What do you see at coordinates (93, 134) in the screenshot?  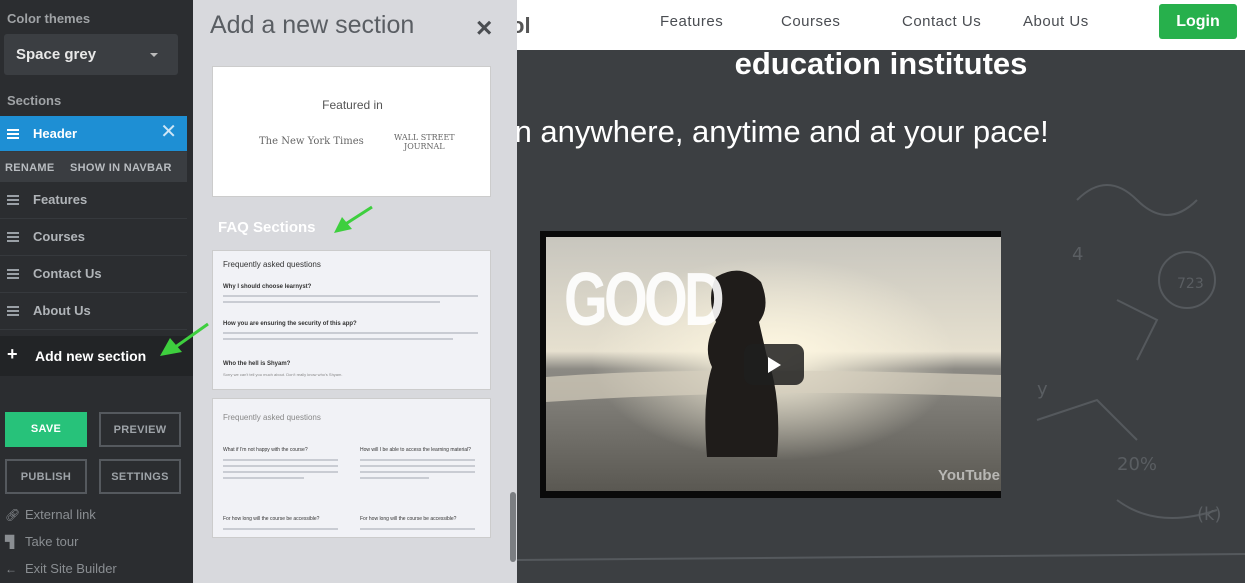 I see `sidebar-item-header: Header ✕` at bounding box center [93, 134].